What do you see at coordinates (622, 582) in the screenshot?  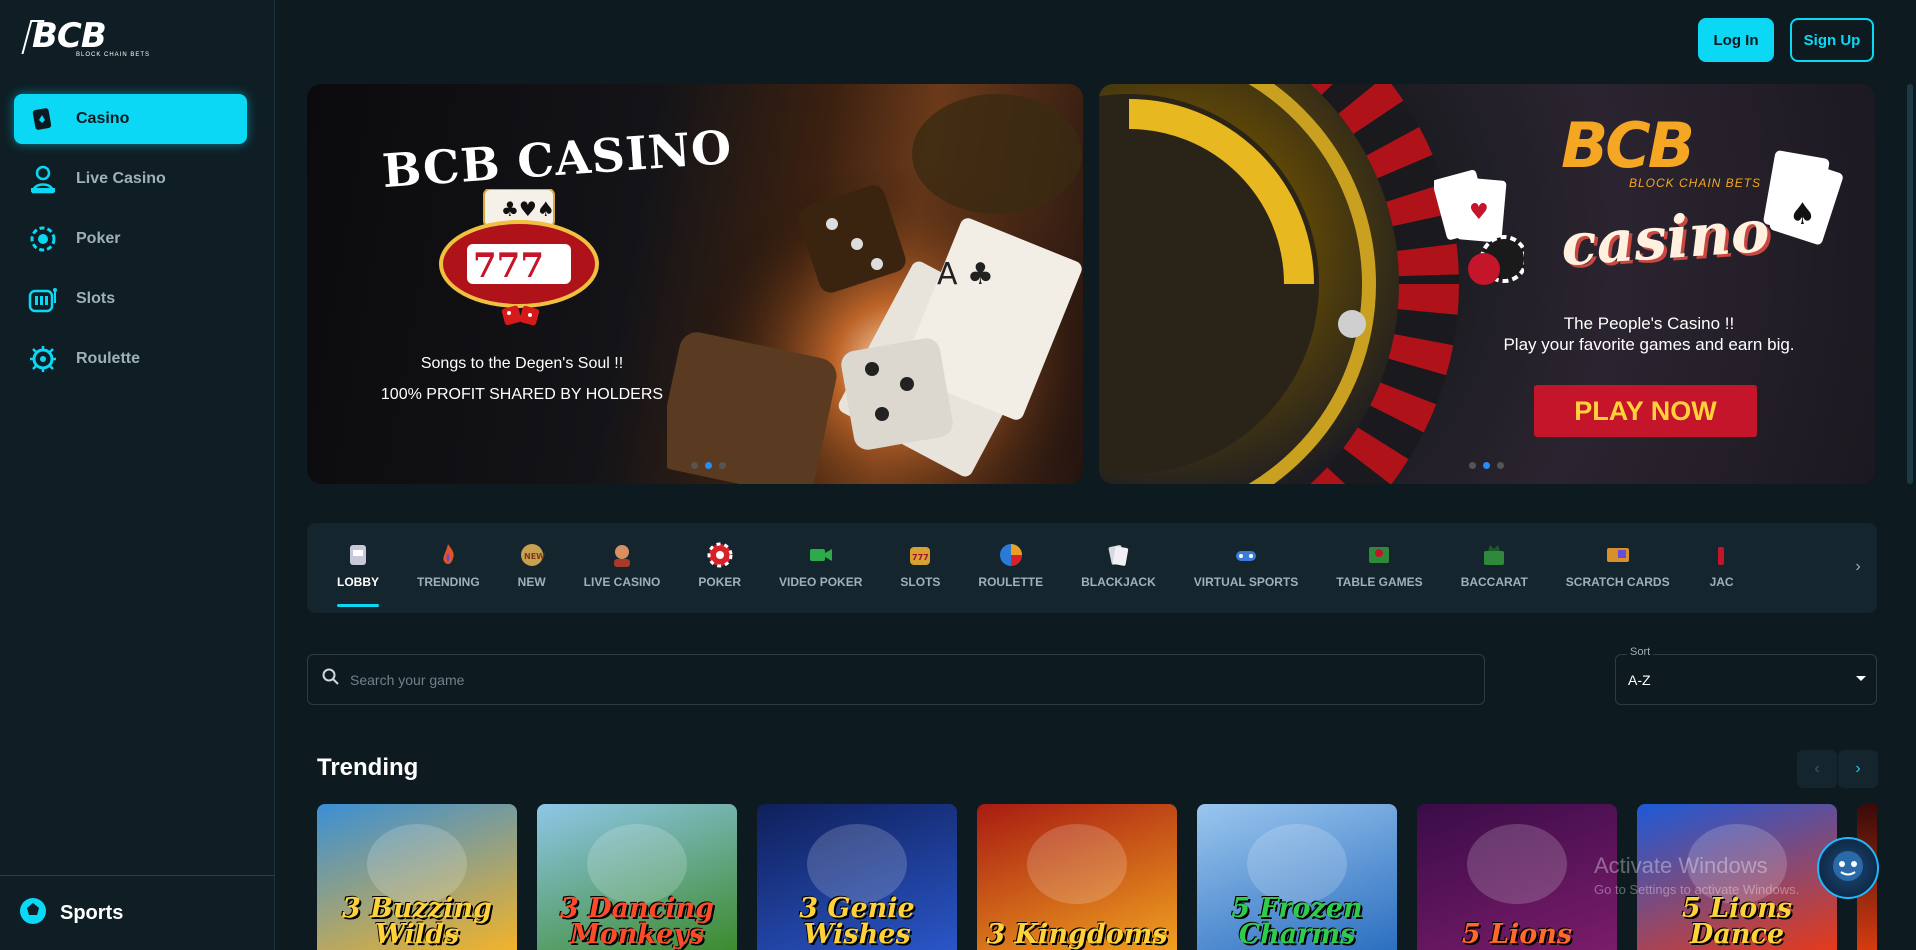 I see `category-tab-label: LIVE CASINO` at bounding box center [622, 582].